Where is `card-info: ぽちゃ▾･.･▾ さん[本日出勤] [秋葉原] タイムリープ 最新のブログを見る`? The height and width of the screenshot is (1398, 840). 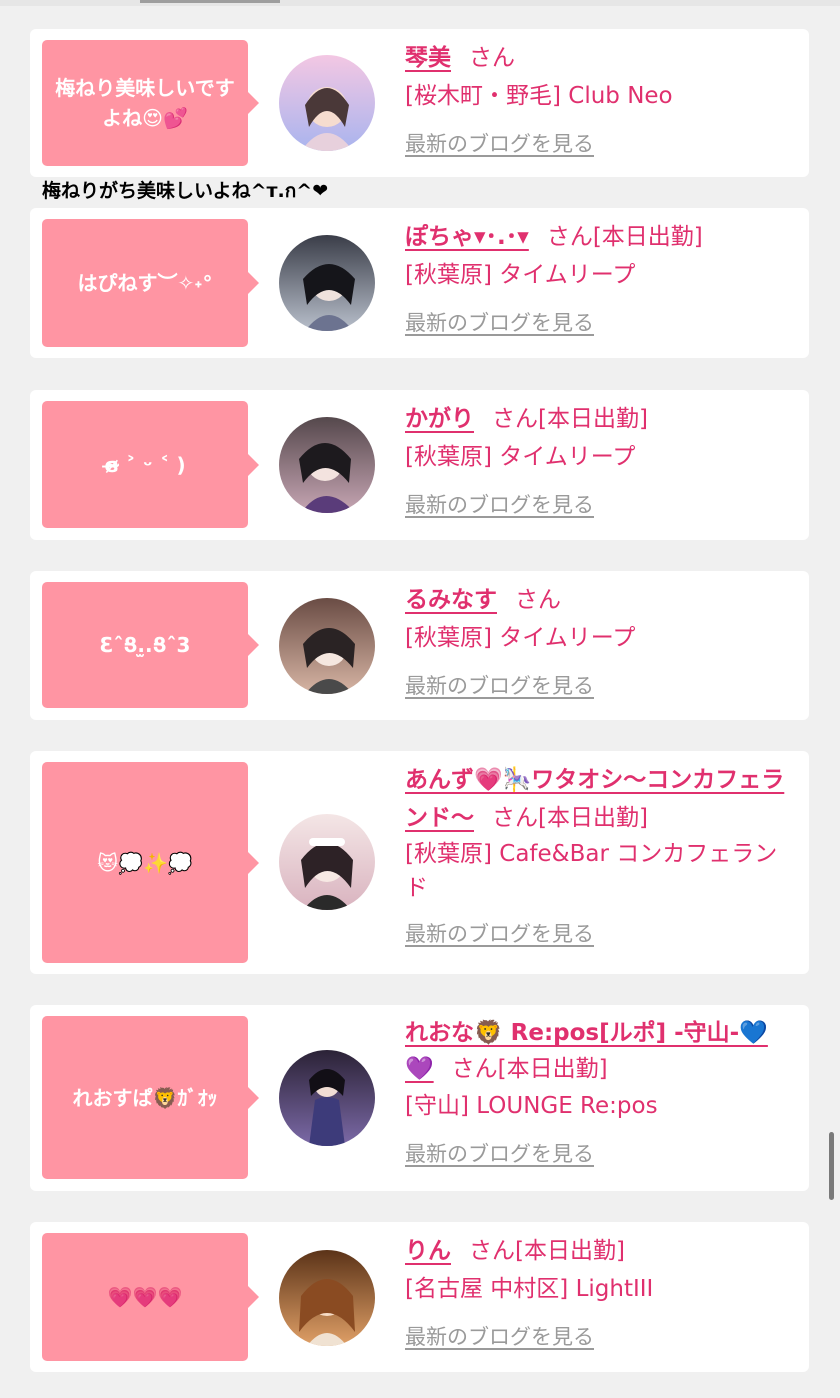
card-info: ぽちゃ▾･.･▾ さん[本日出勤] [秋葉原] タイムリープ 最新のブログを見る is located at coordinates (600, 280).